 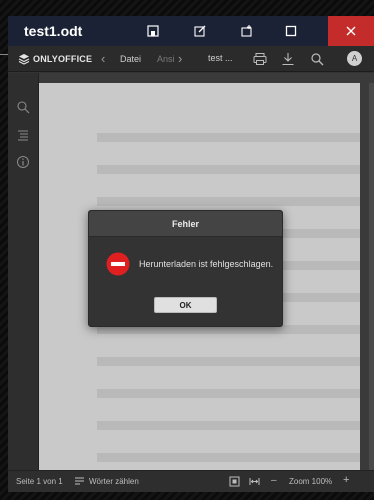 I want to click on fit-page-icon, so click(x=234, y=482).